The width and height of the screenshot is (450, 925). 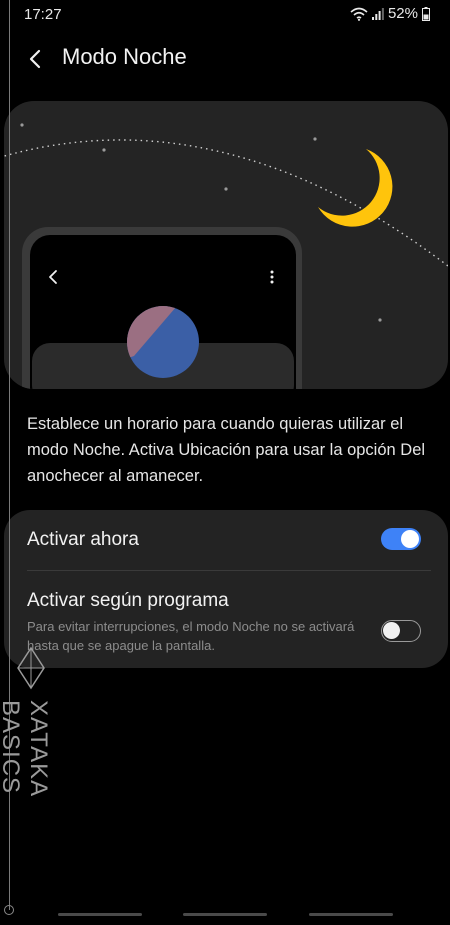 I want to click on activate-now-toggle, so click(x=401, y=539).